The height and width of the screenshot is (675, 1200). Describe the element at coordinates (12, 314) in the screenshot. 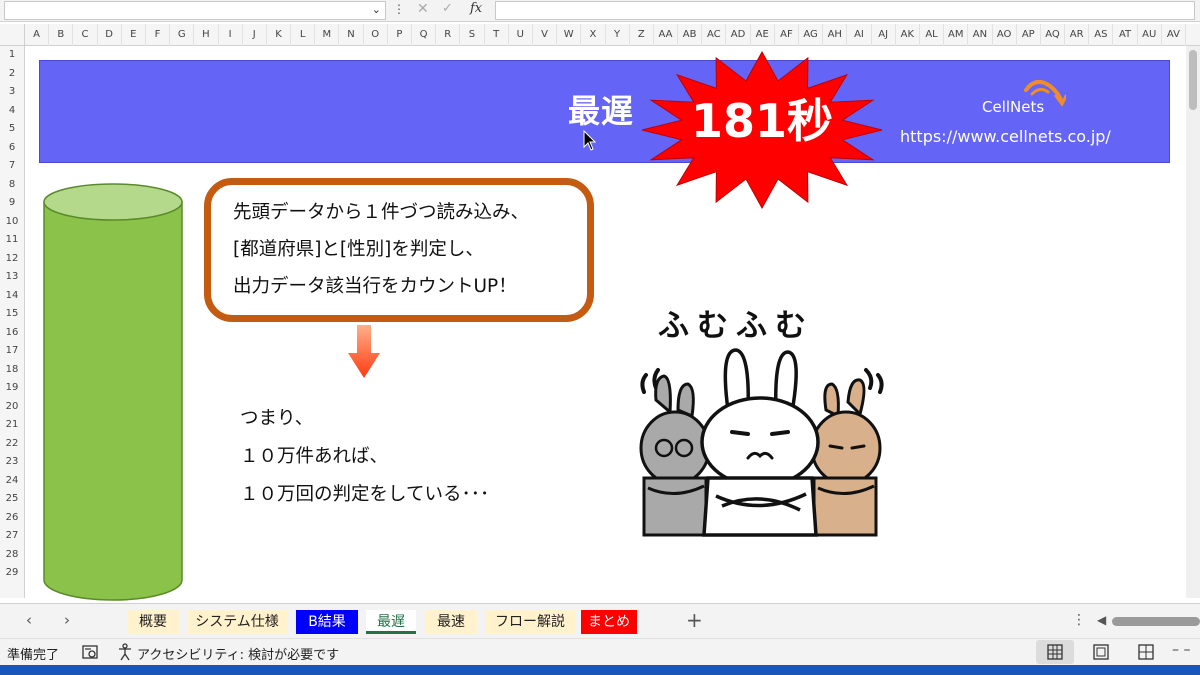

I see `row-header-cell: 15` at that location.